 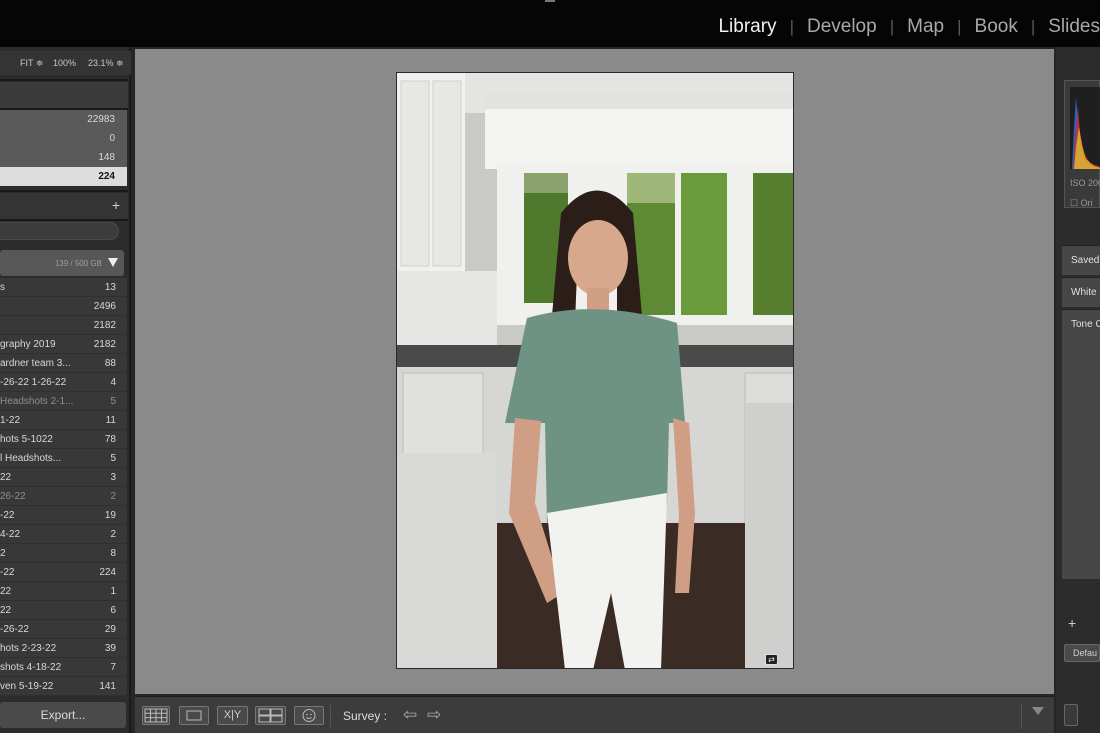 What do you see at coordinates (33, 382) in the screenshot?
I see `folder-name: -26-22 1-26-22` at bounding box center [33, 382].